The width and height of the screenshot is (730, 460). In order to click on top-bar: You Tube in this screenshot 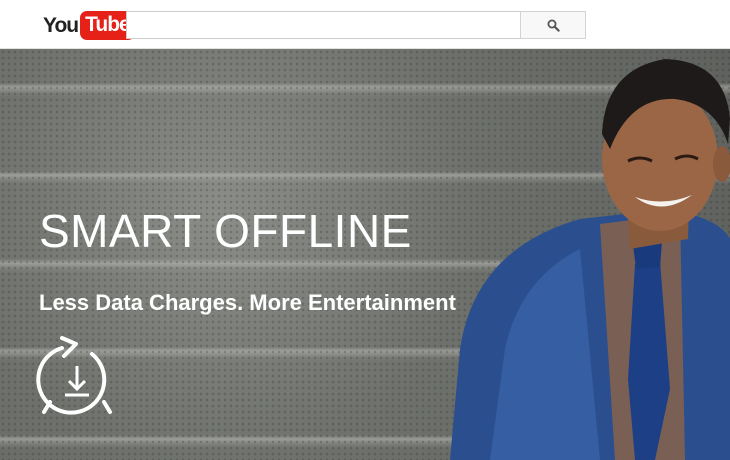, I will do `click(365, 24)`.